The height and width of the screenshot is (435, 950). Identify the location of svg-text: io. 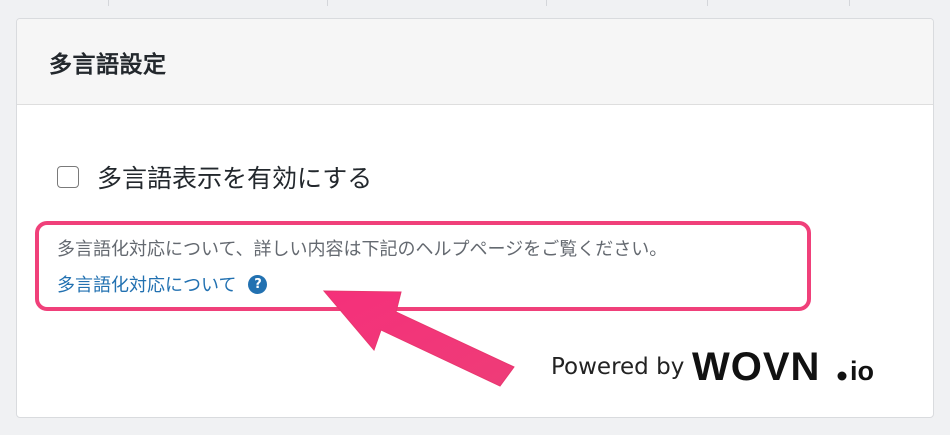
(862, 370).